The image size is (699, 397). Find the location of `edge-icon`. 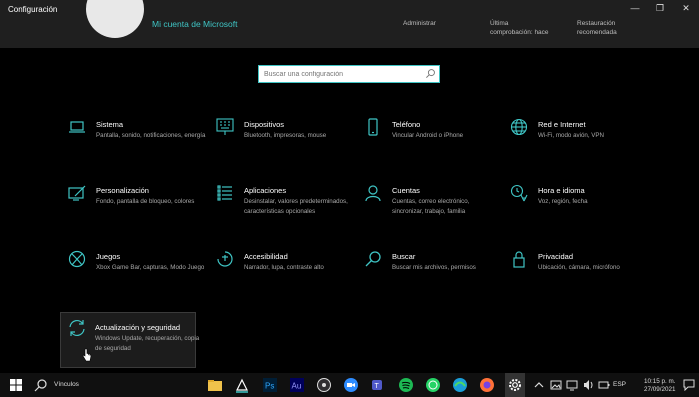

edge-icon is located at coordinates (460, 385).